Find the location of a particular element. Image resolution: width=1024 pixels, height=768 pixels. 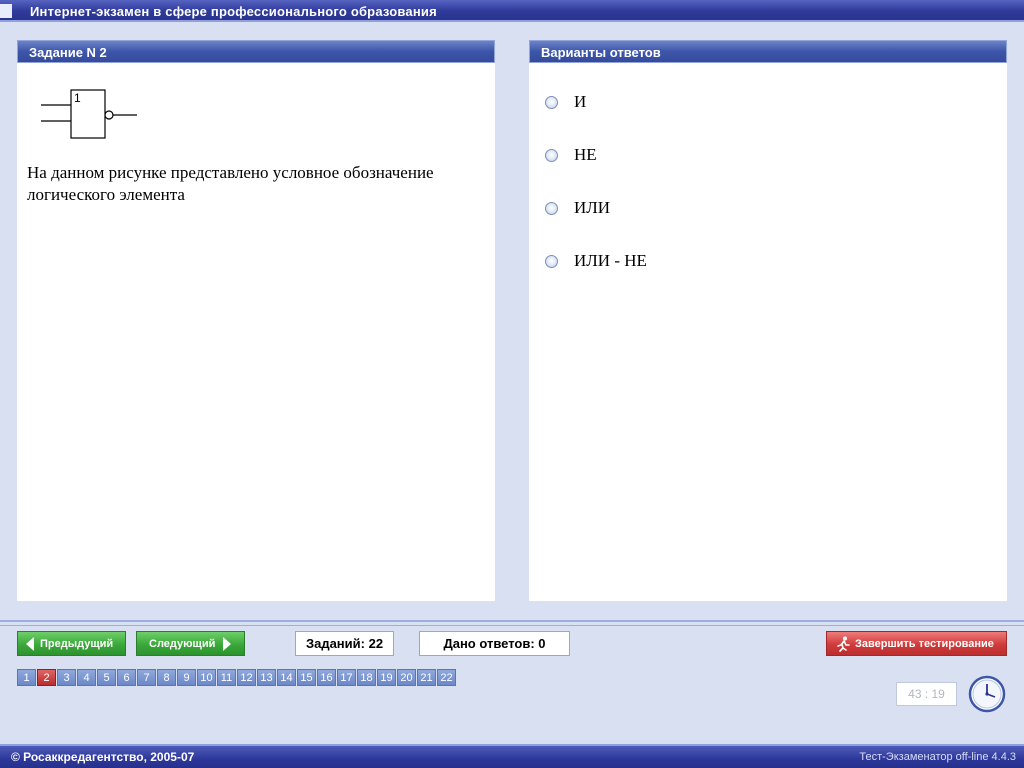

prev-button: Предыдущий is located at coordinates (71, 643).